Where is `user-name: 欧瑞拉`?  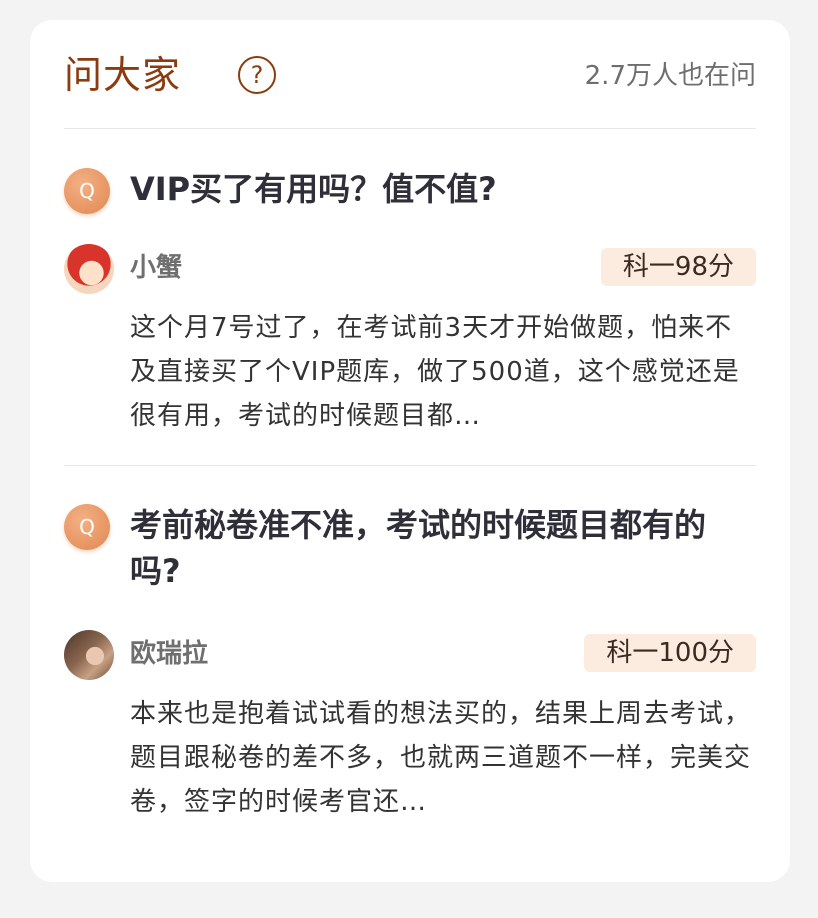 user-name: 欧瑞拉 is located at coordinates (169, 654).